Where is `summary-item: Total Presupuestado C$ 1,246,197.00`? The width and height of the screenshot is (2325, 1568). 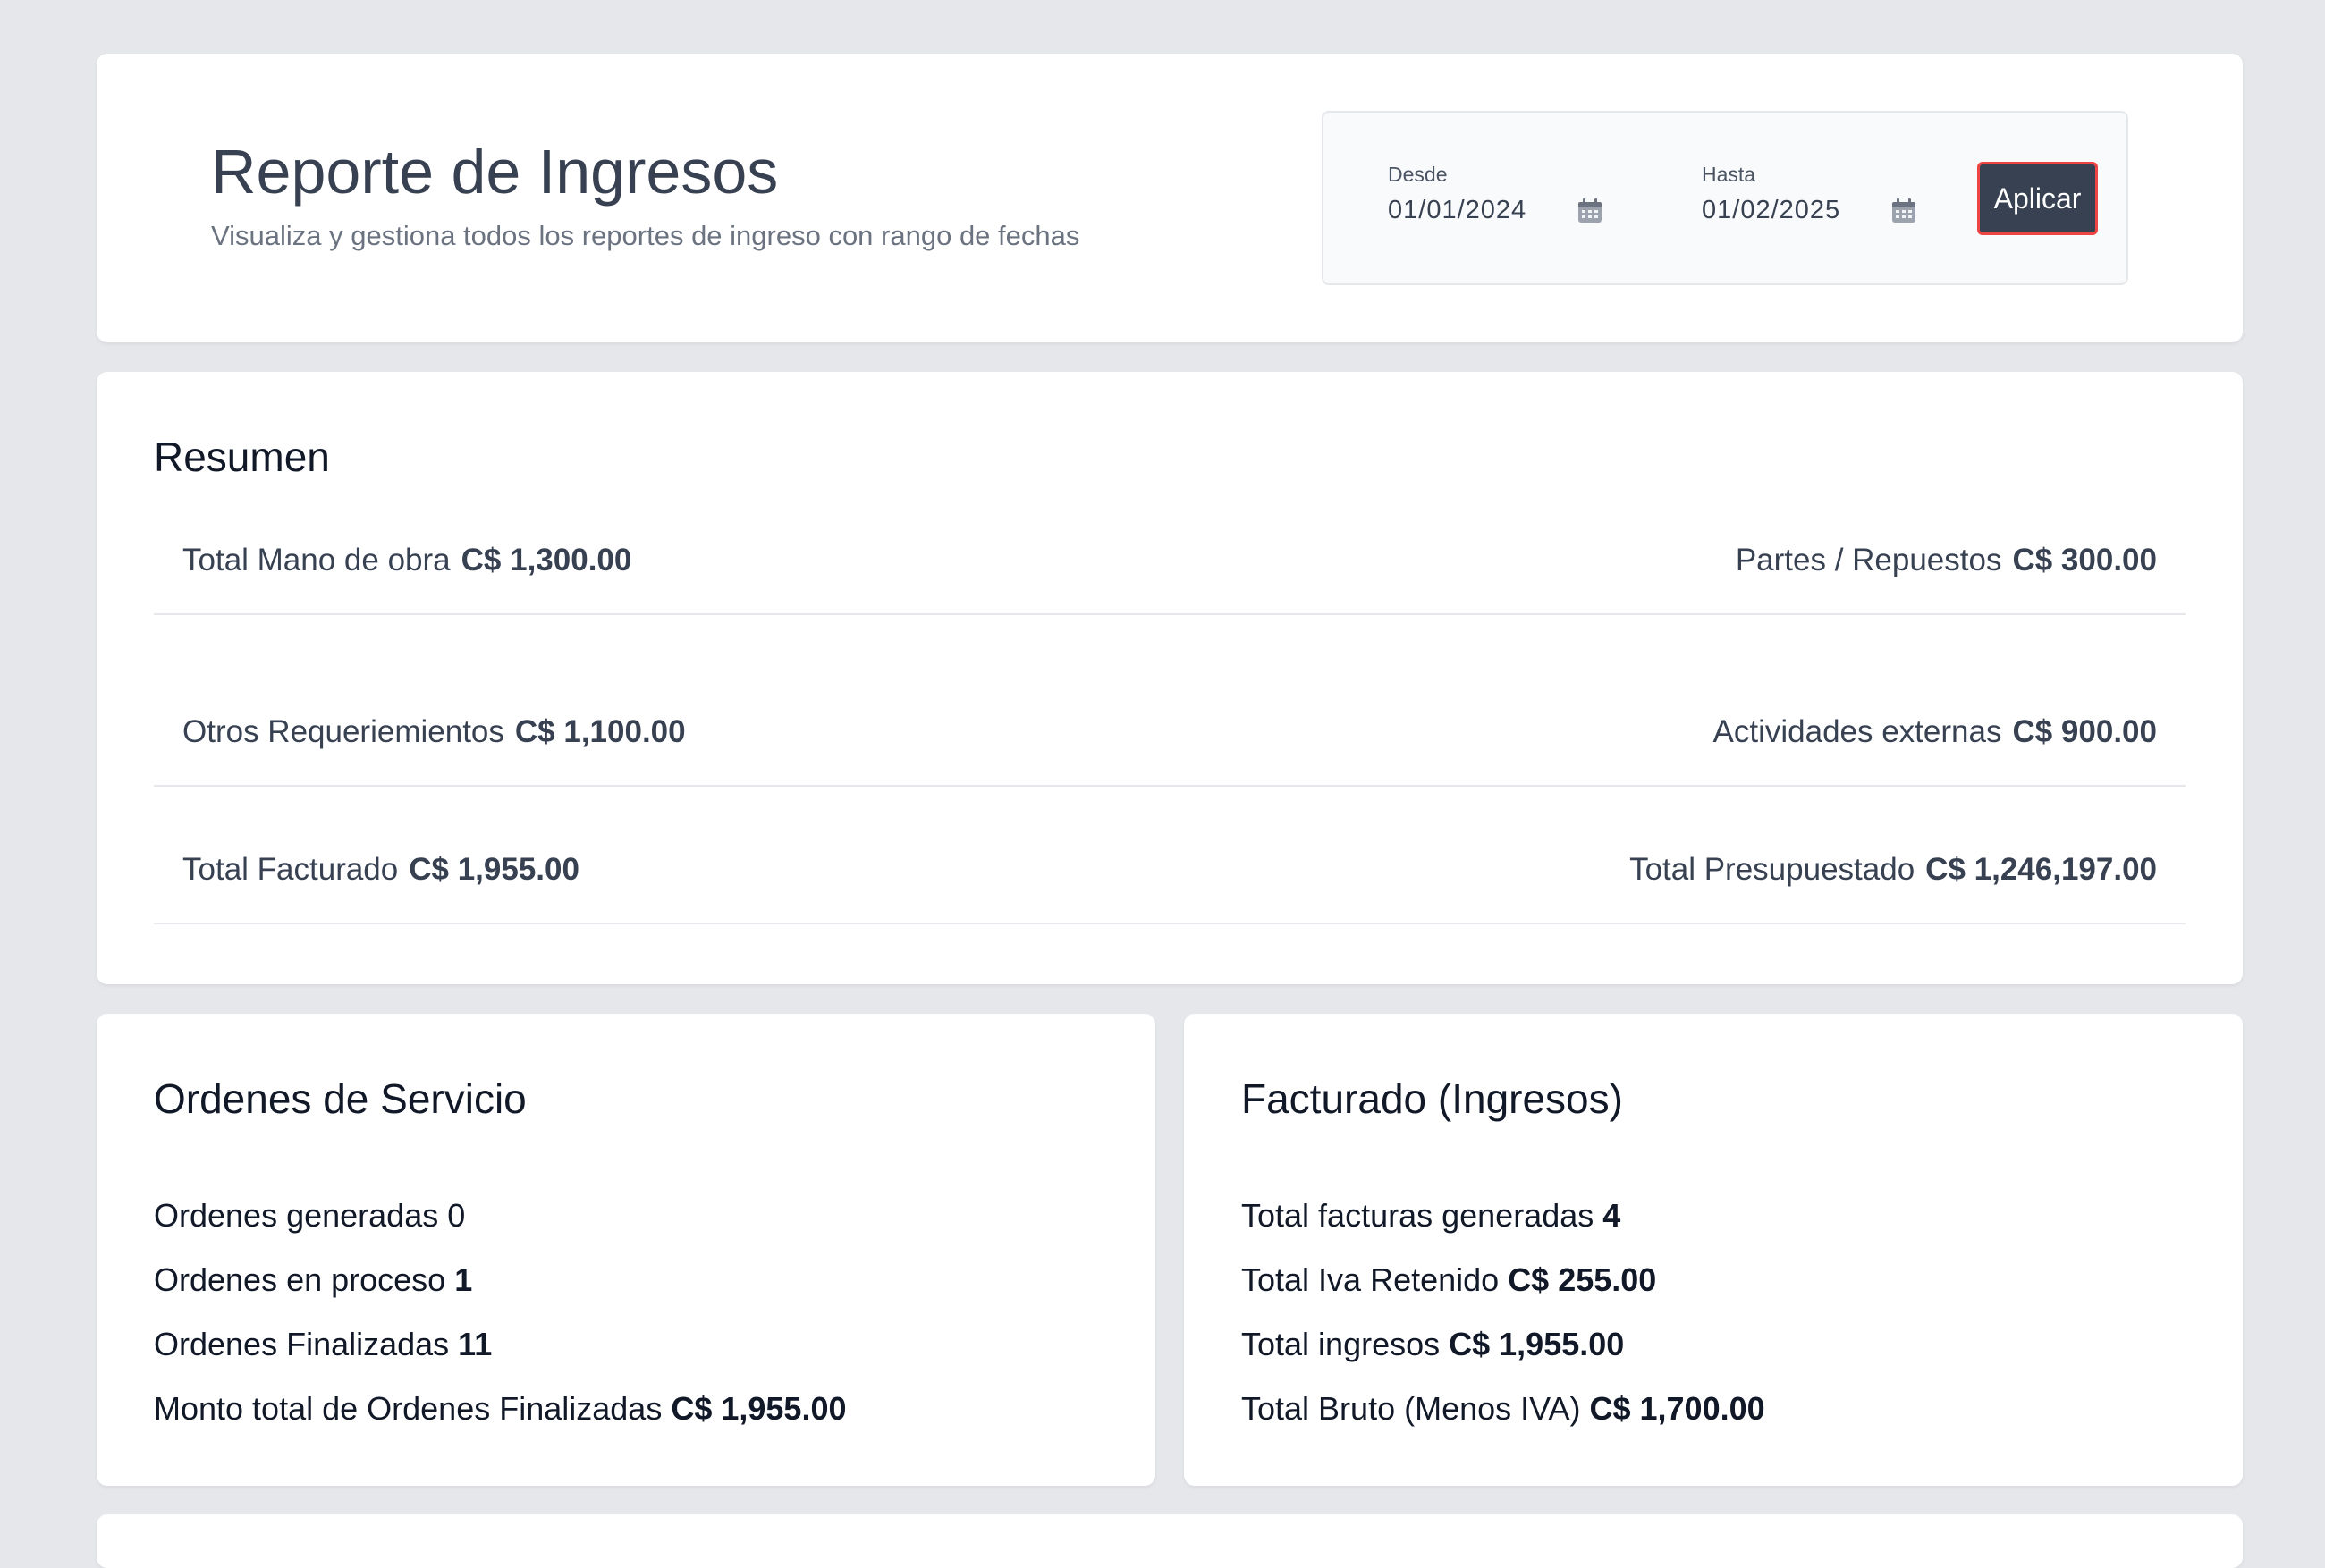
summary-item: Total Presupuestado C$ 1,246,197.00 is located at coordinates (1893, 870).